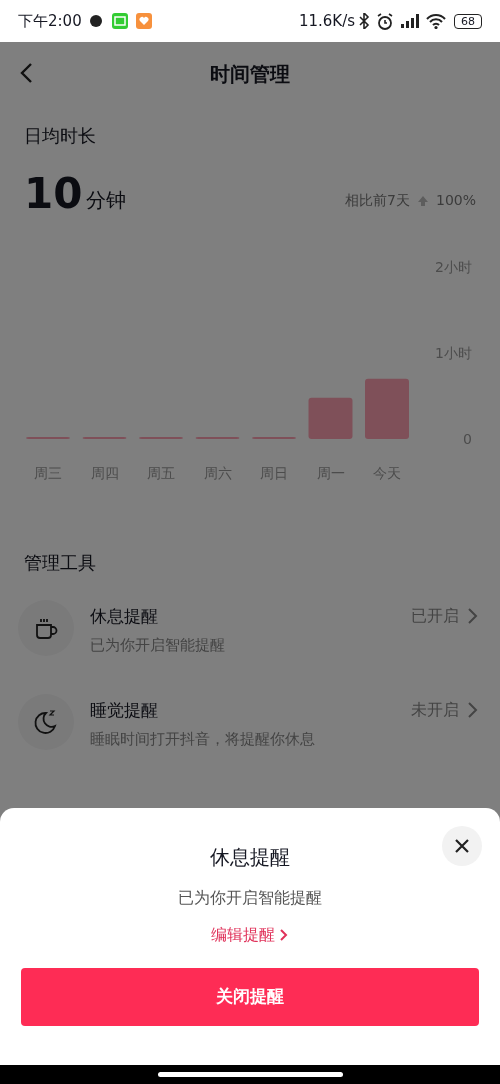 This screenshot has height=1084, width=500. What do you see at coordinates (435, 710) in the screenshot?
I see `tool-status: 未开启` at bounding box center [435, 710].